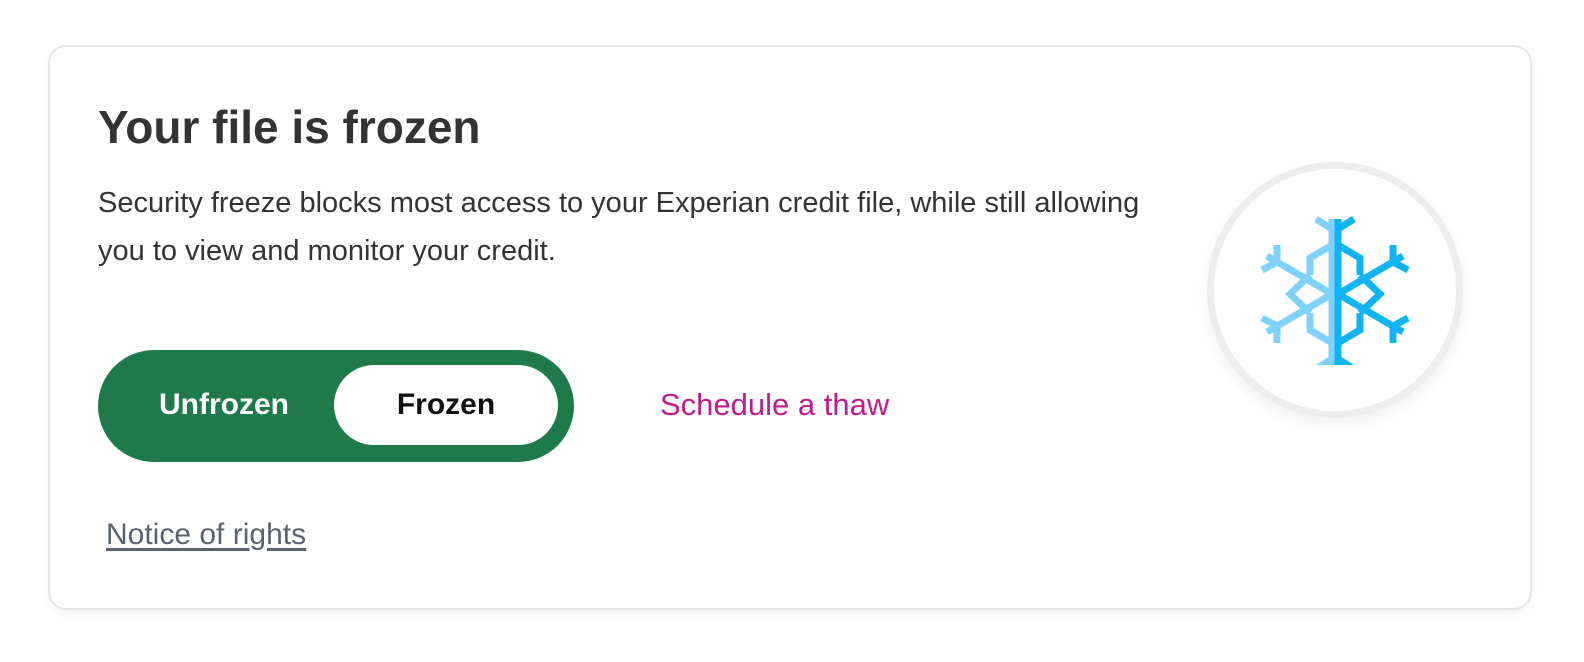 This screenshot has width=1584, height=662. I want to click on schedule-thaw-link: Schedule a thaw, so click(774, 405).